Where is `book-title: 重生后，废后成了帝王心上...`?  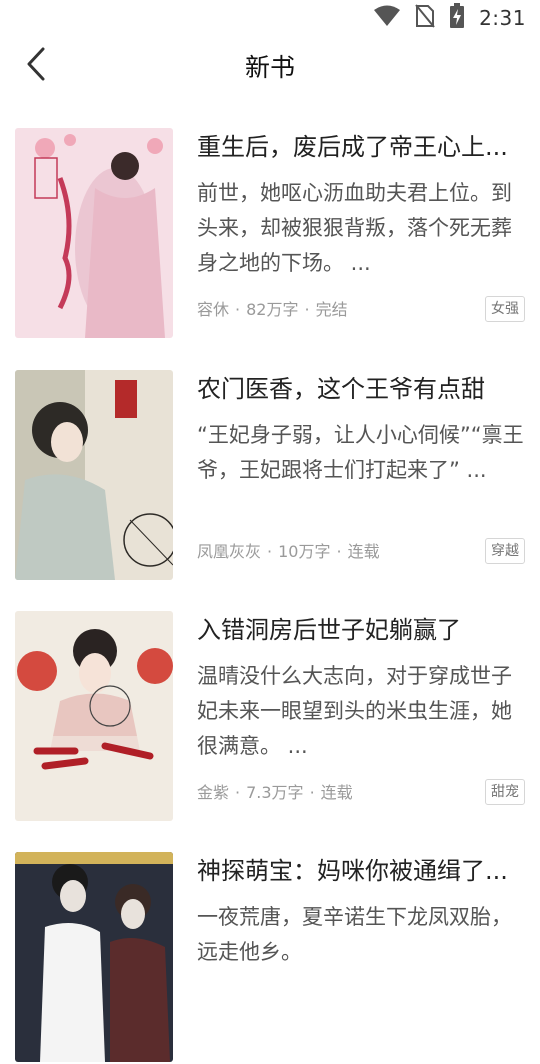 book-title: 重生后，废后成了帝王心上... is located at coordinates (362, 147).